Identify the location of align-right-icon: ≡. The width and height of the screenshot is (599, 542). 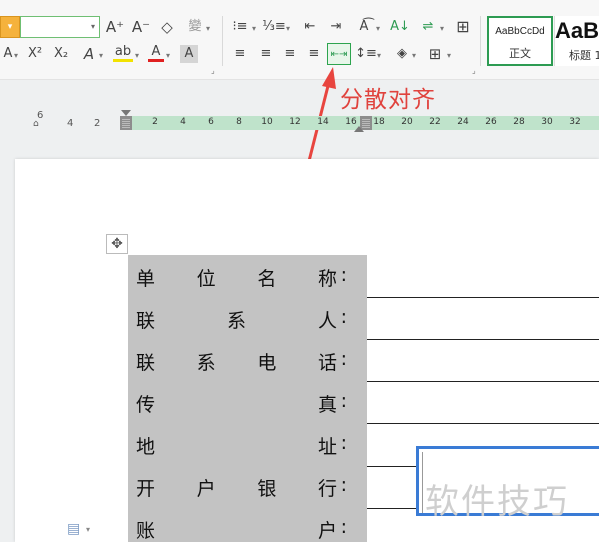
(290, 53).